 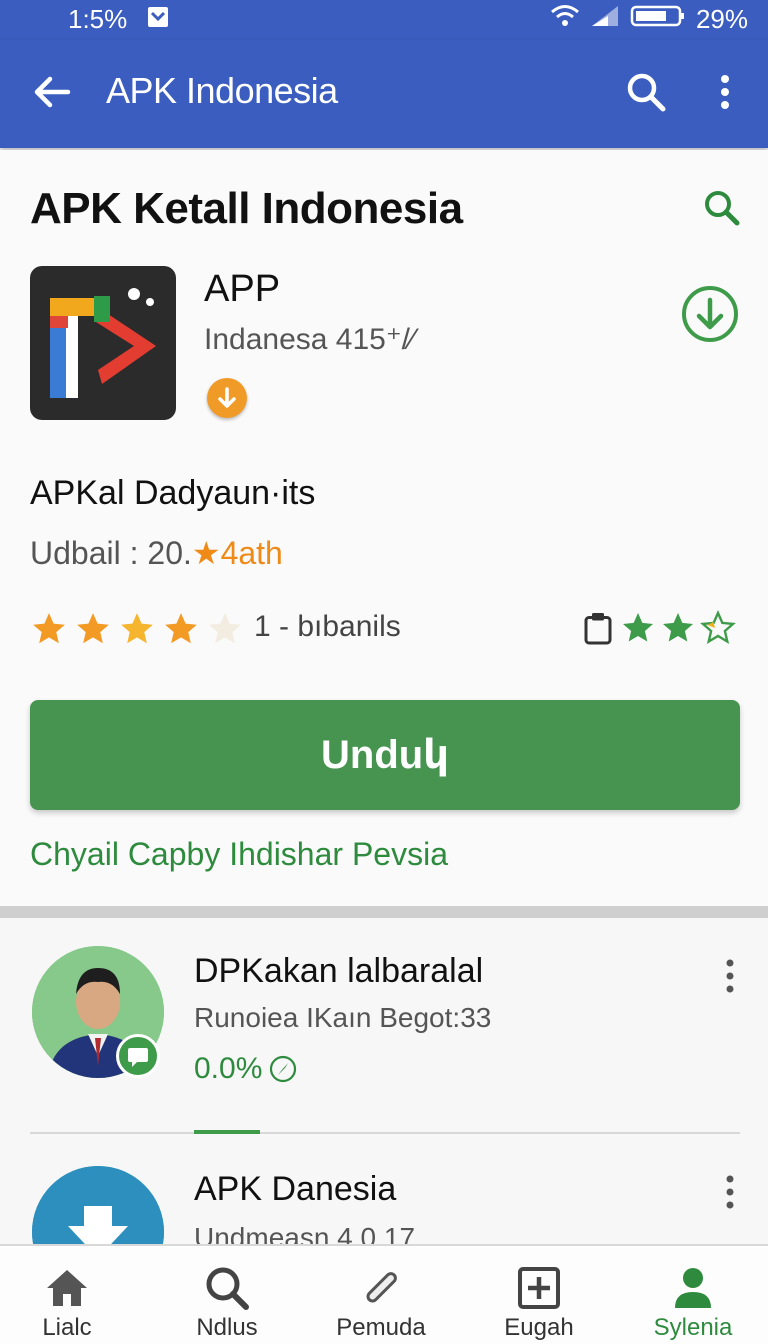 I want to click on chat-badge-icon, so click(x=138, y=1056).